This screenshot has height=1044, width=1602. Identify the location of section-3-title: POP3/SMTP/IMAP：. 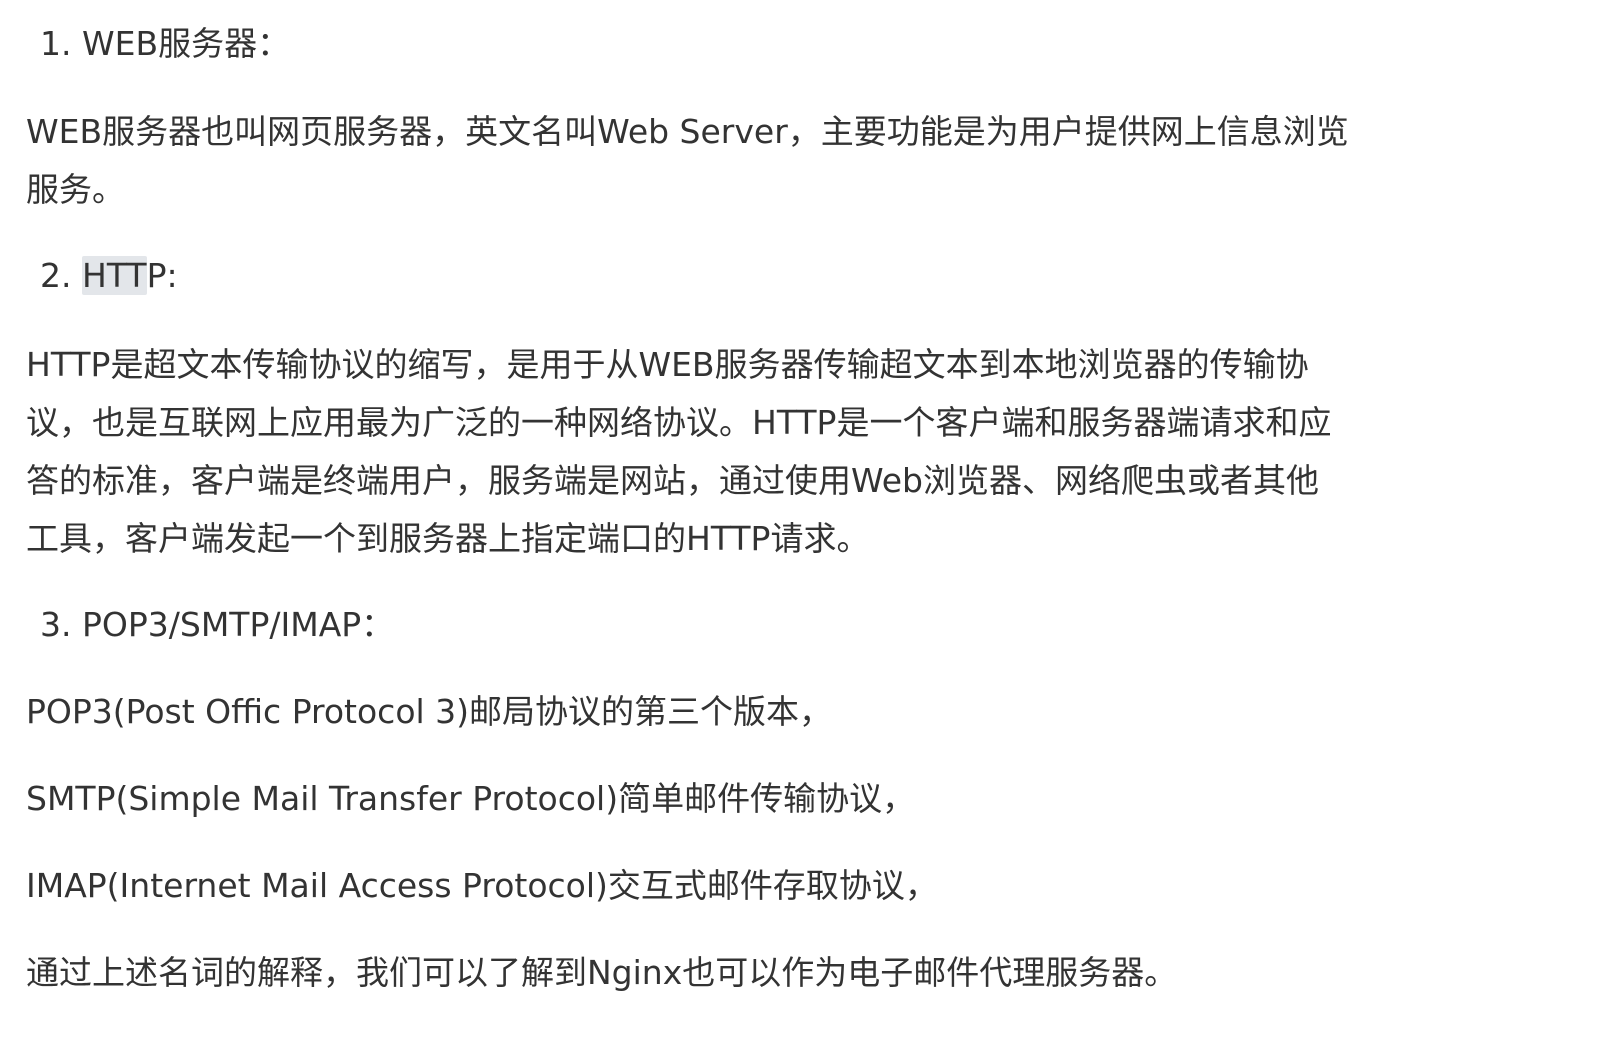
(238, 624).